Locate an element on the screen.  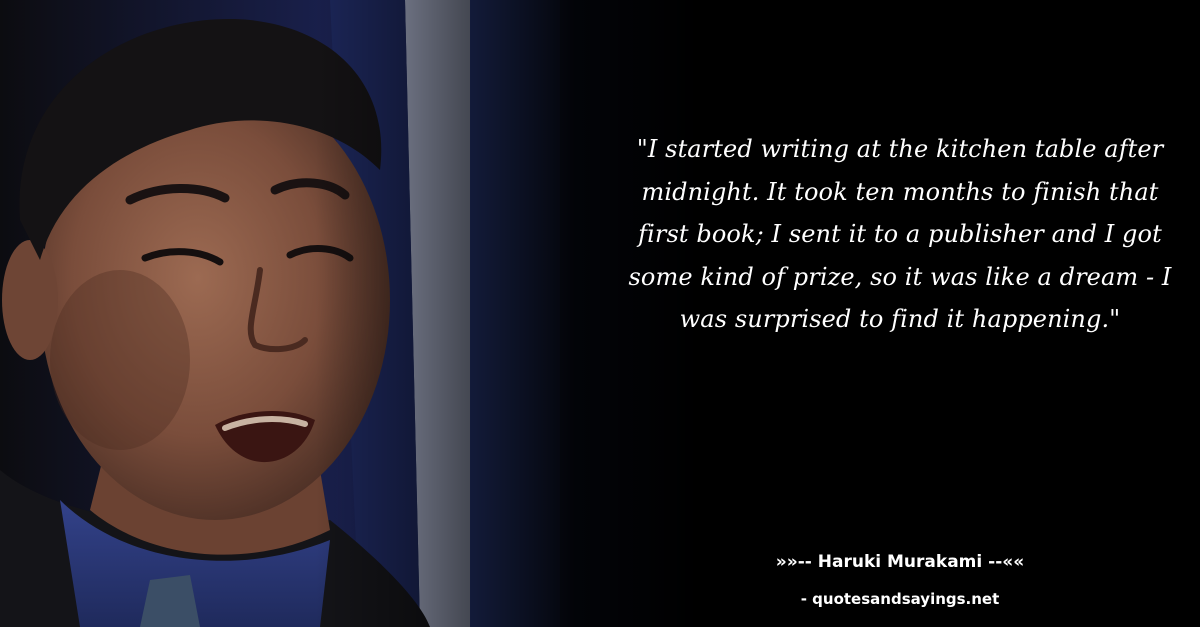
author-name: Haruki Murakami is located at coordinates (900, 562).